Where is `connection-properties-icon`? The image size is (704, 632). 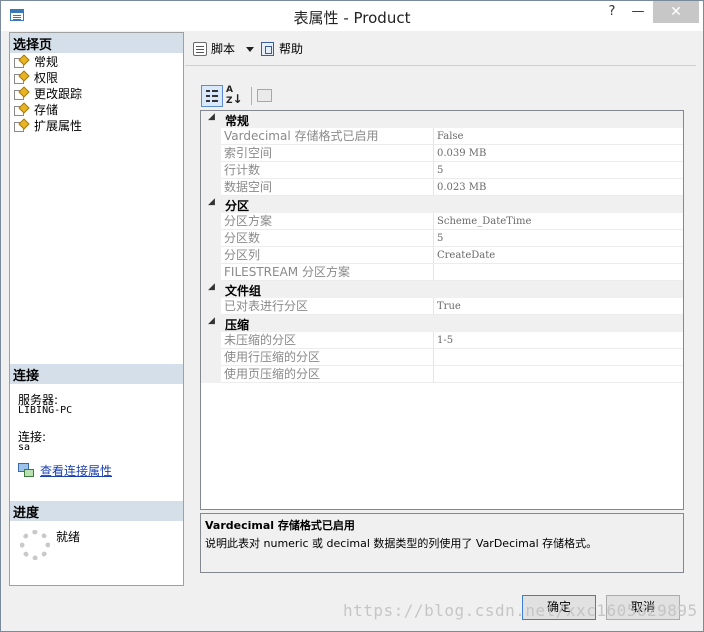 connection-properties-icon is located at coordinates (26, 470).